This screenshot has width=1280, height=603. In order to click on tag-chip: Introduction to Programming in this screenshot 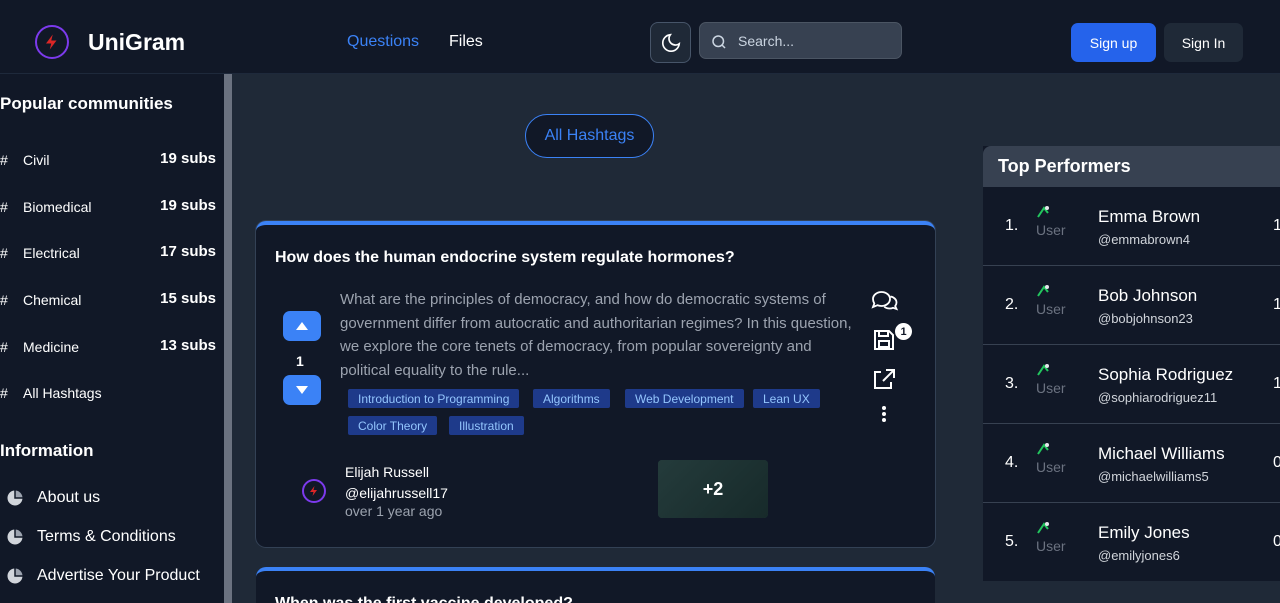, I will do `click(434, 398)`.